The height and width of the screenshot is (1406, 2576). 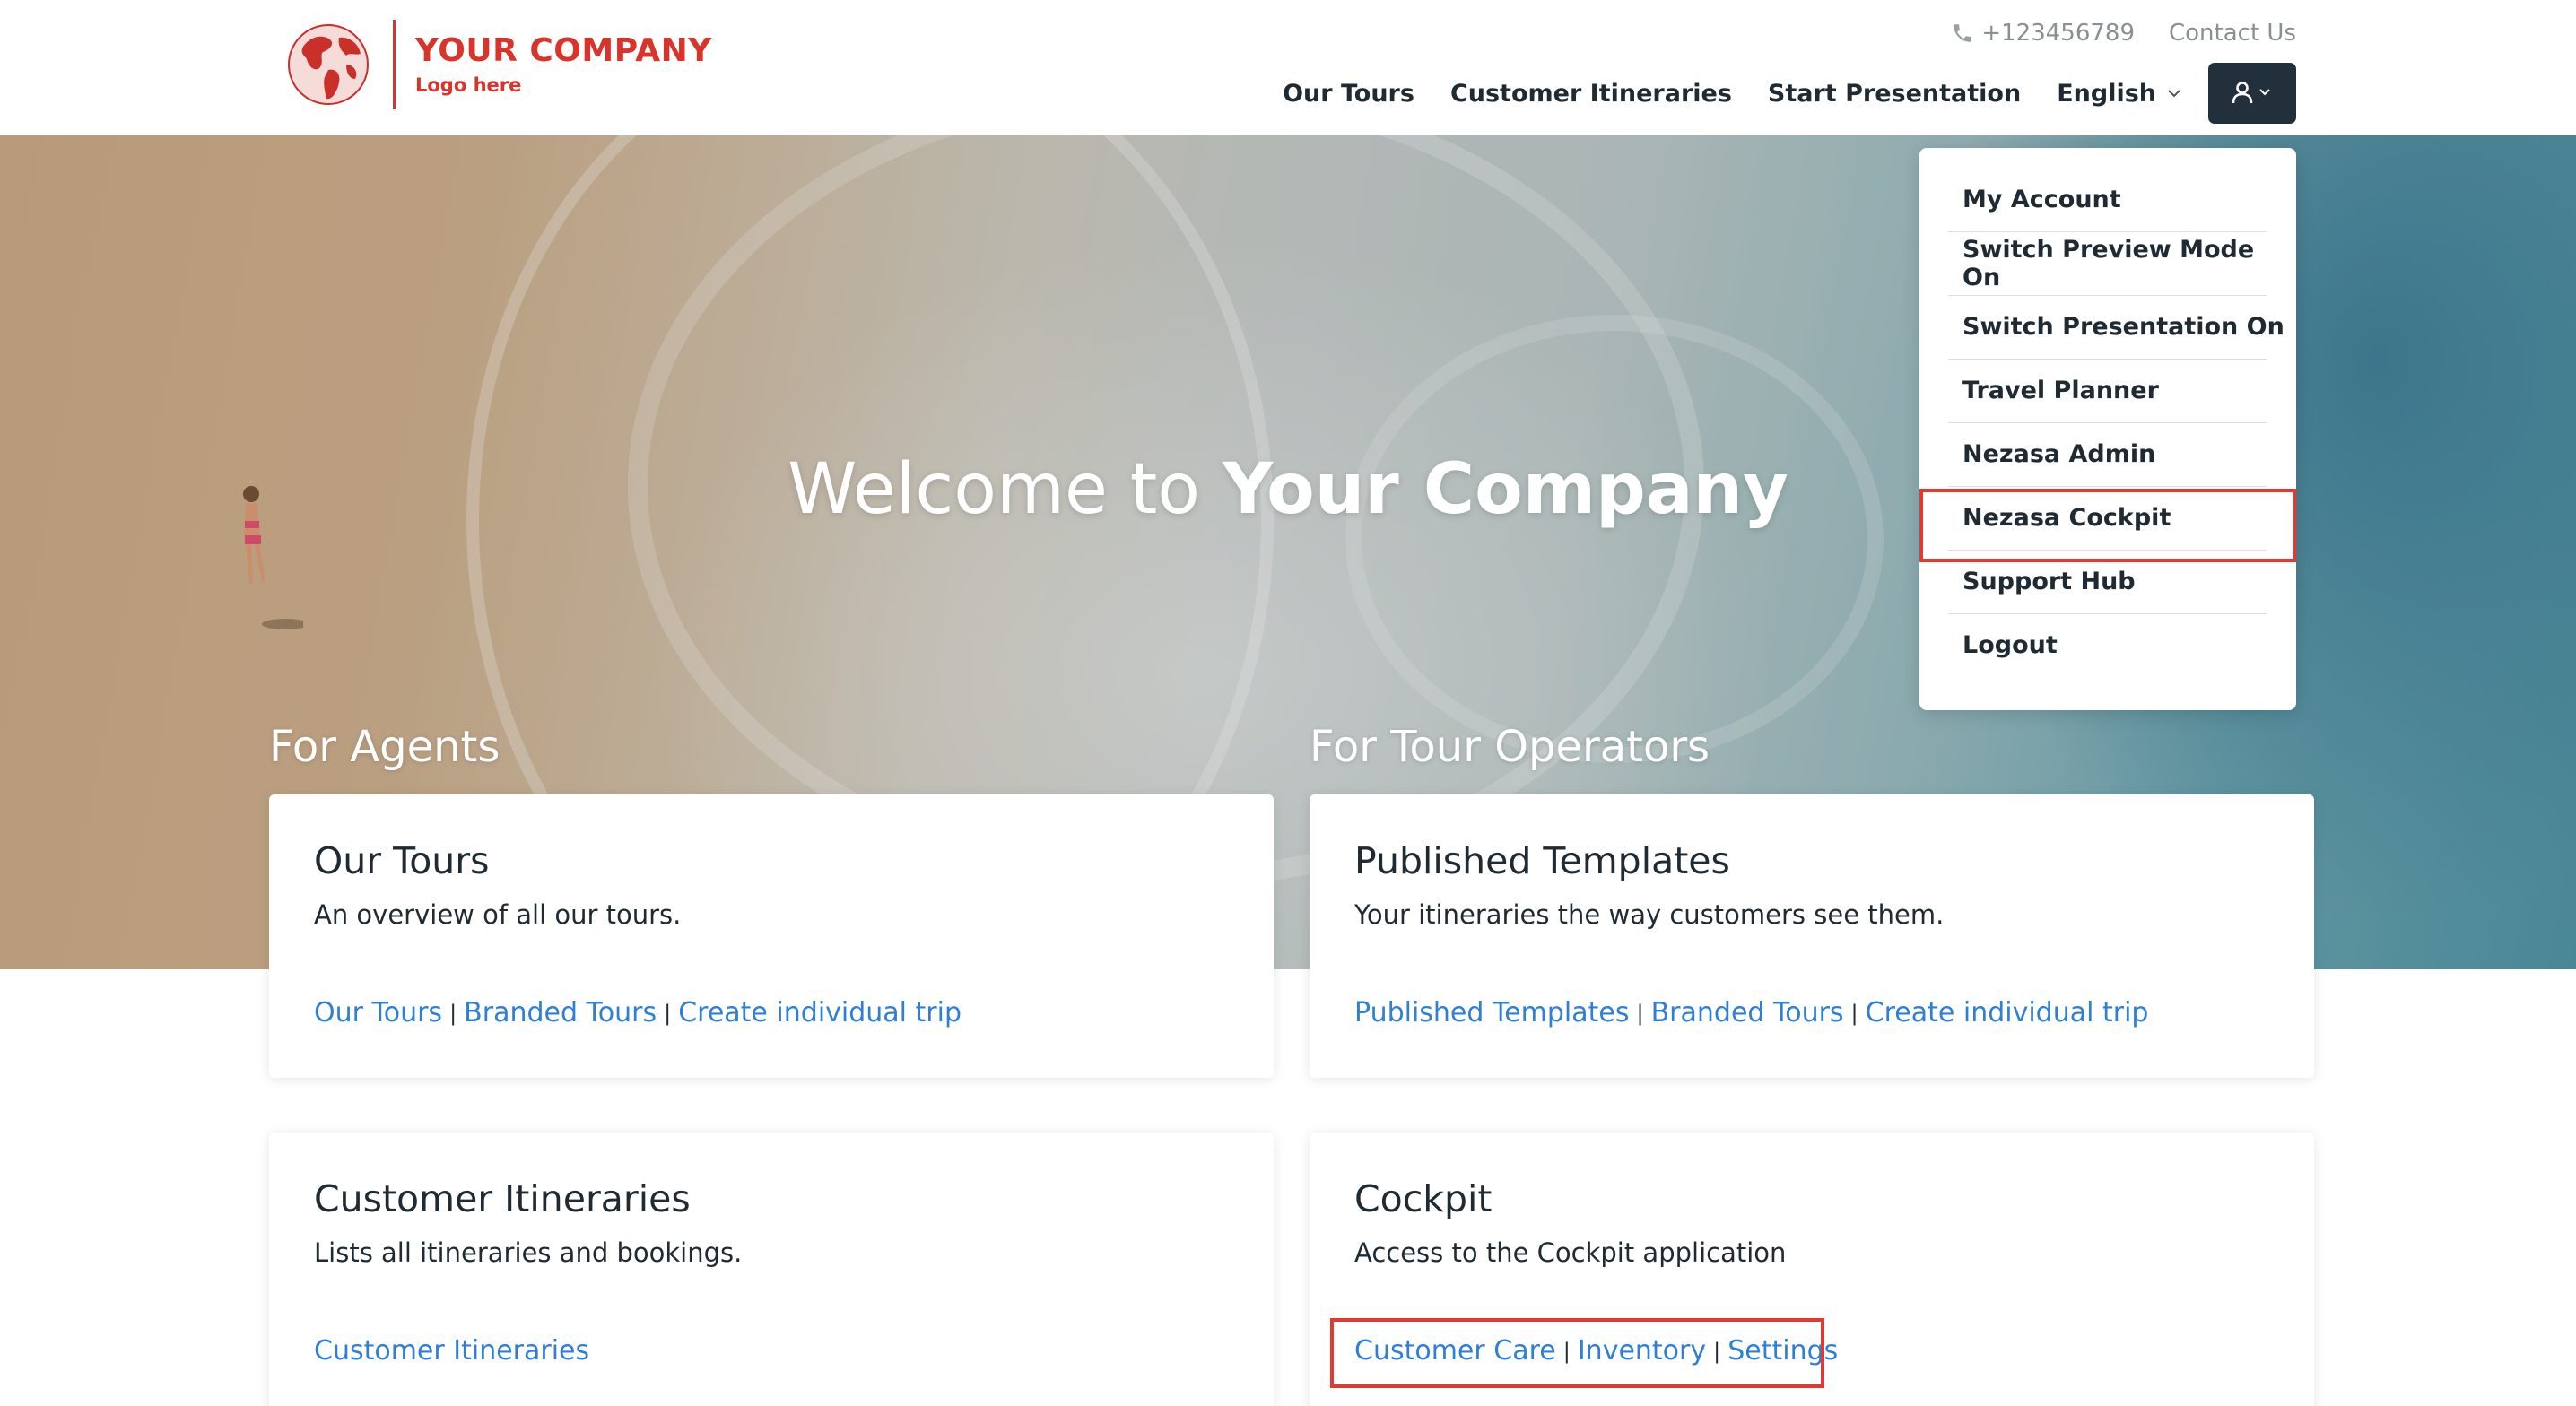 I want to click on phone-icon, so click(x=1963, y=33).